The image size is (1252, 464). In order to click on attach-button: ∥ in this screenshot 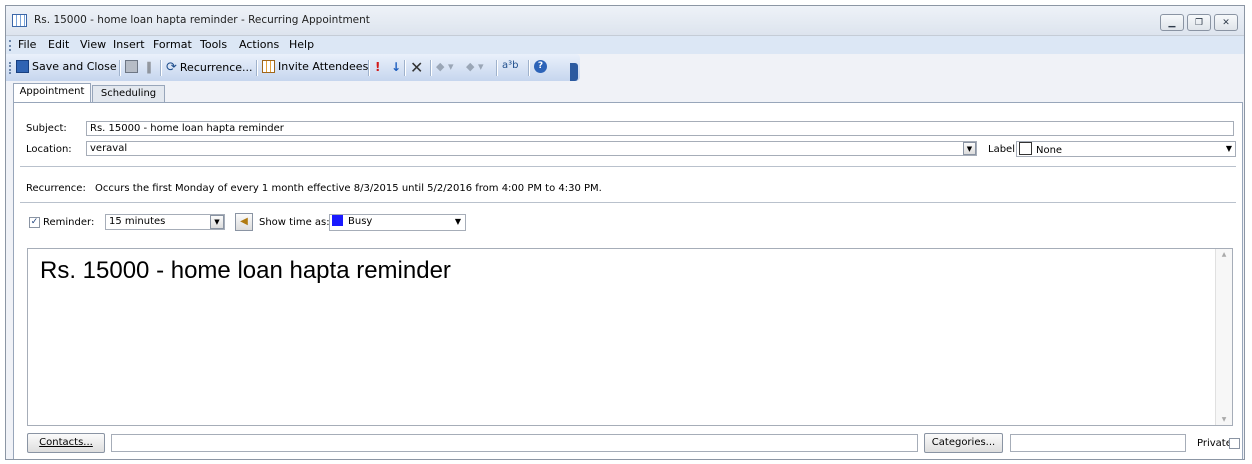, I will do `click(149, 67)`.